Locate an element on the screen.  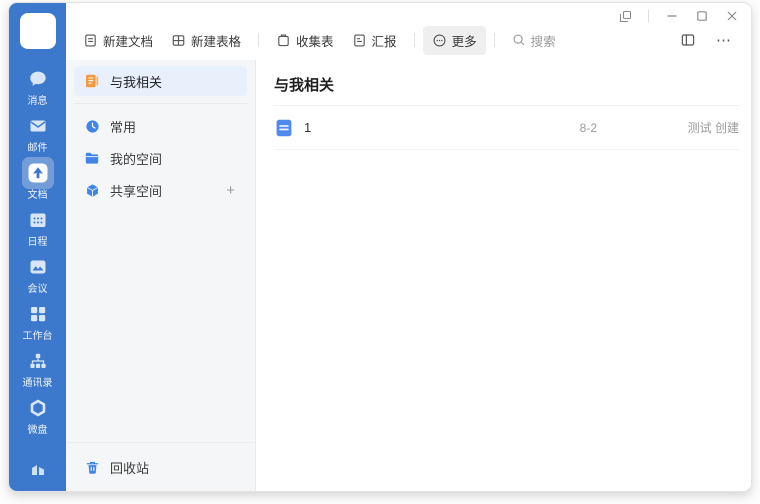
file-row: 1 8-2 测试 创建 is located at coordinates (506, 128).